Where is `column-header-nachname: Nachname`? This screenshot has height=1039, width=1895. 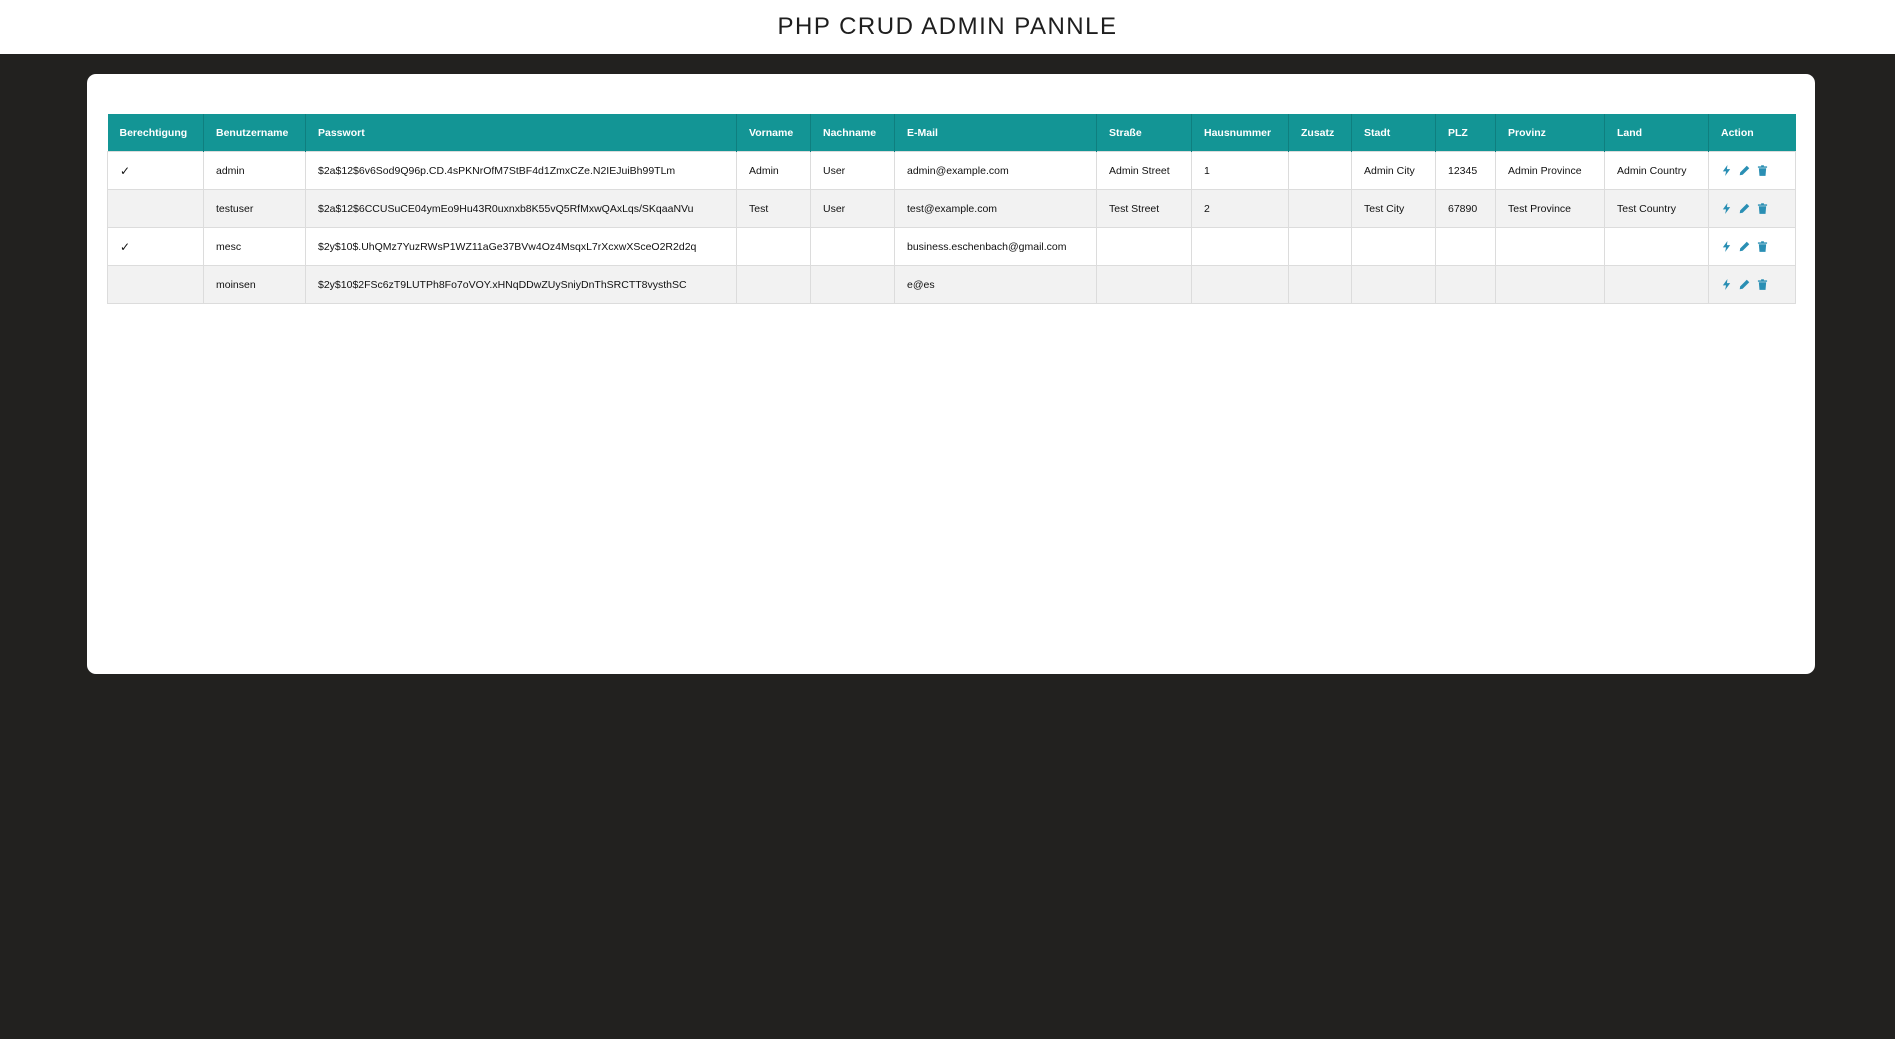
column-header-nachname: Nachname is located at coordinates (852, 133).